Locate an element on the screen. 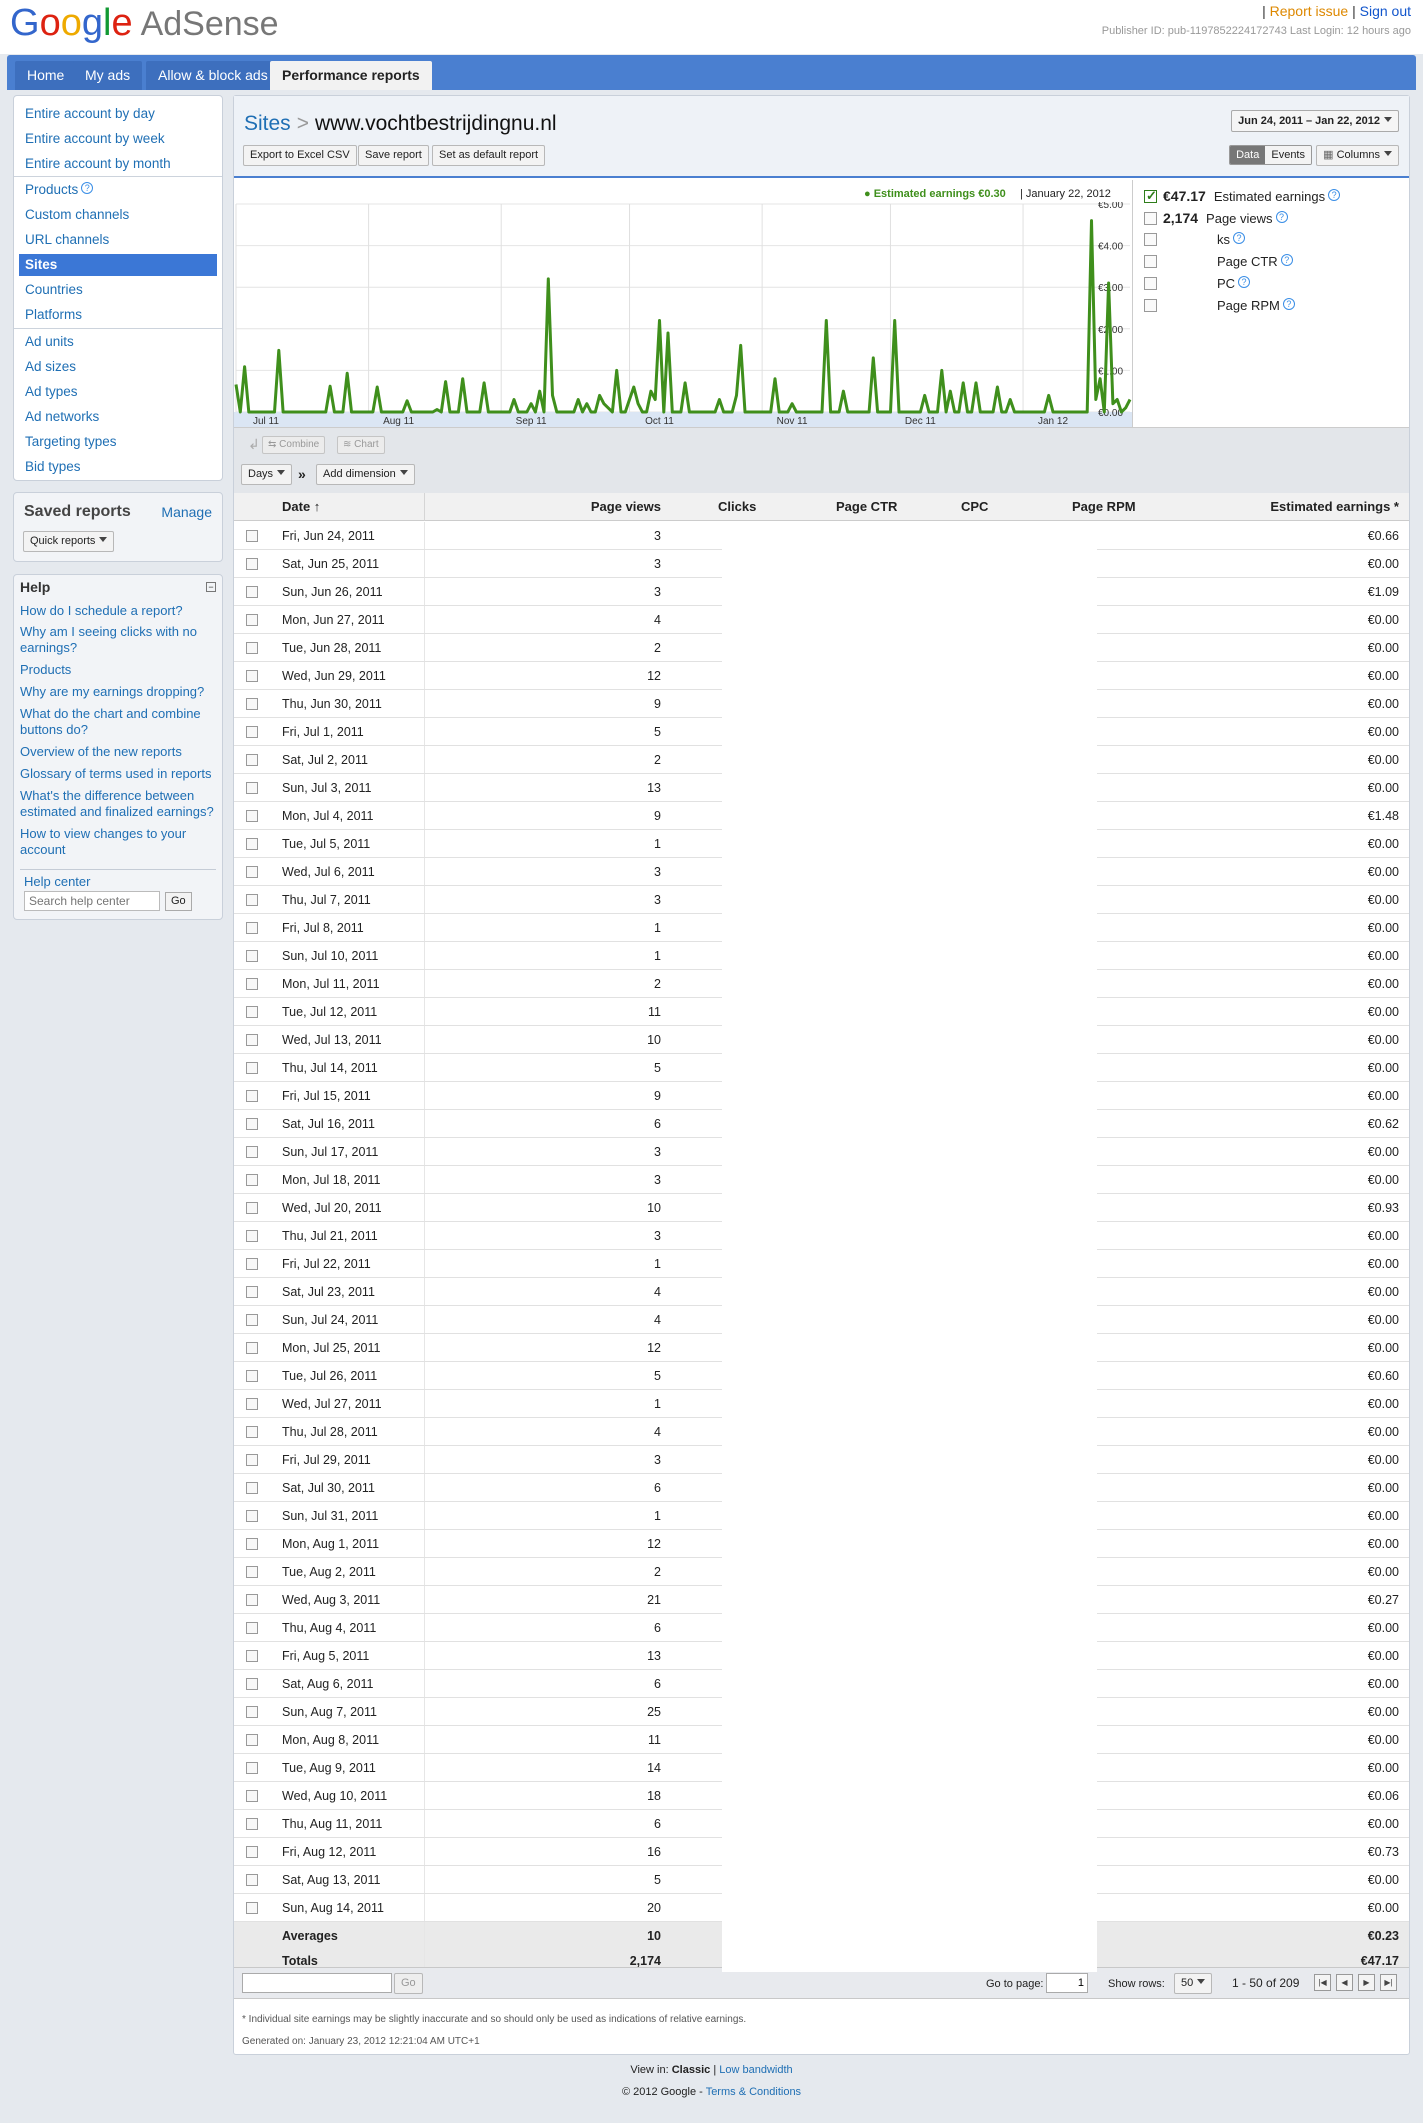 This screenshot has width=1423, height=2123. sidebar-item-sites: Sites is located at coordinates (118, 265).